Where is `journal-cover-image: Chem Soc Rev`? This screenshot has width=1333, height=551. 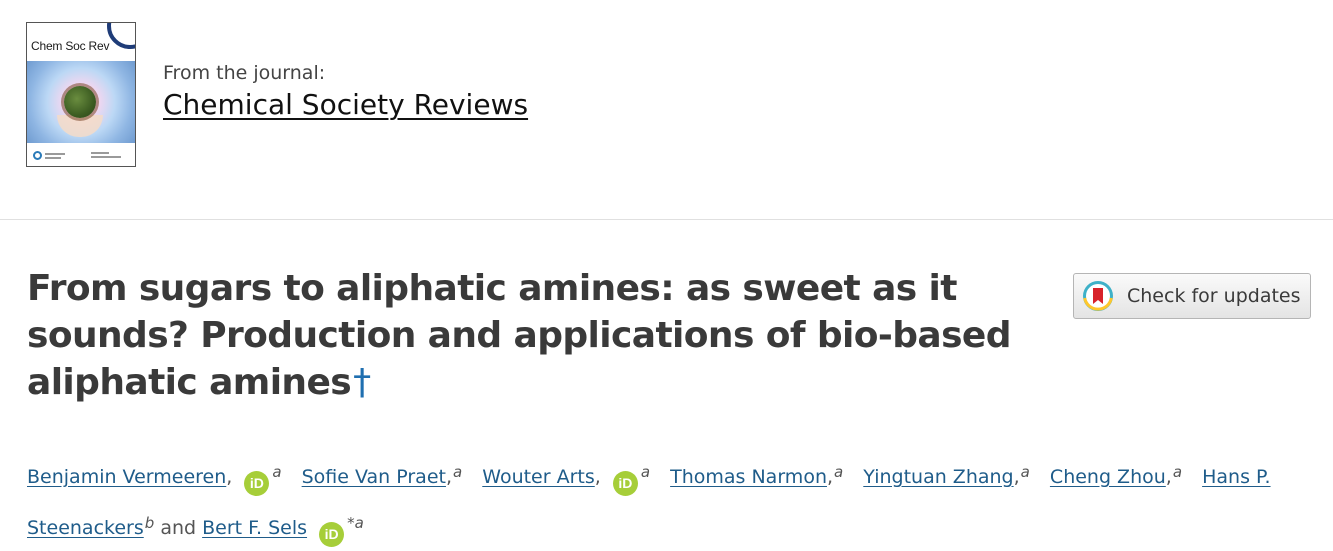
journal-cover-image: Chem Soc Rev is located at coordinates (81, 94).